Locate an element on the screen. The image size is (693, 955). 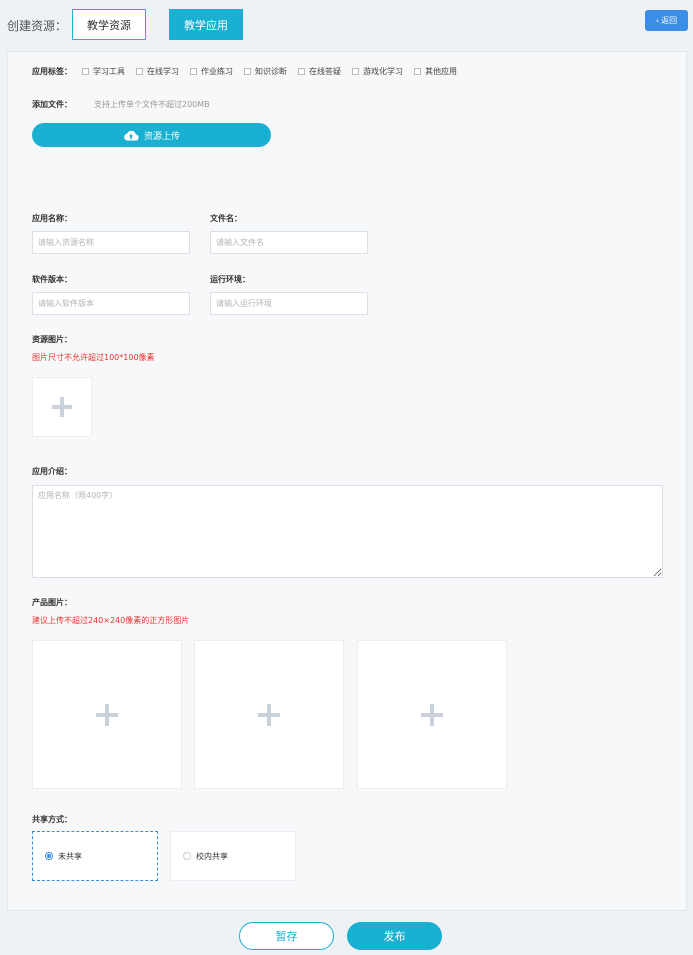
resource-image-hint: 图片尺寸不允许超过100*100像素 is located at coordinates (93, 357).